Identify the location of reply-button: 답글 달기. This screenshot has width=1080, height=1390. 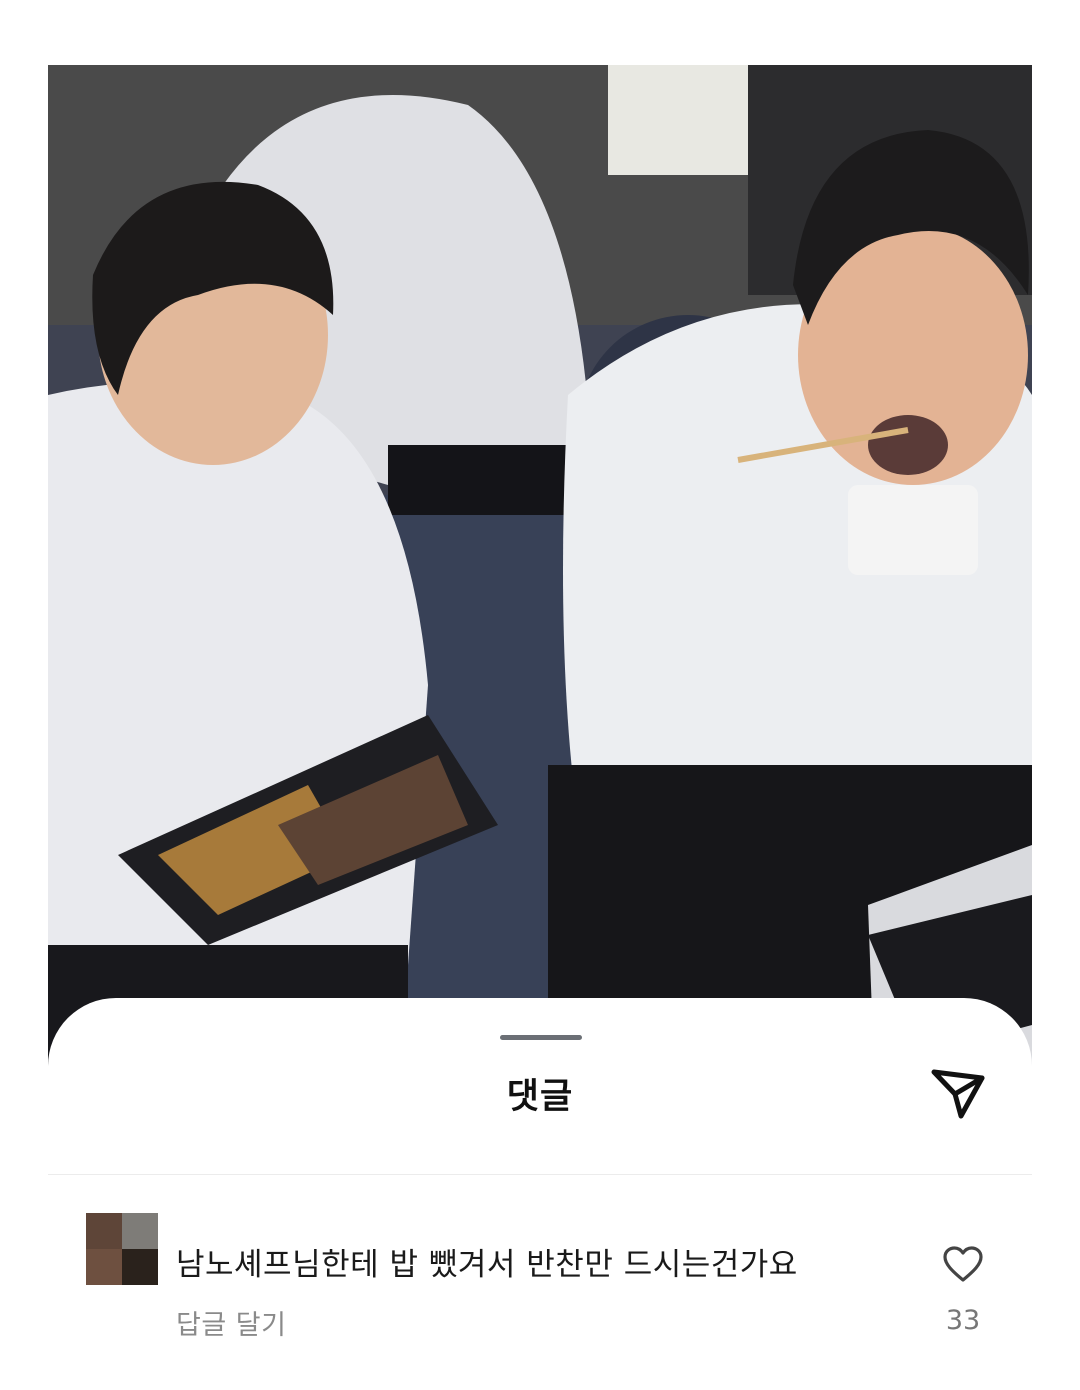
(231, 1322).